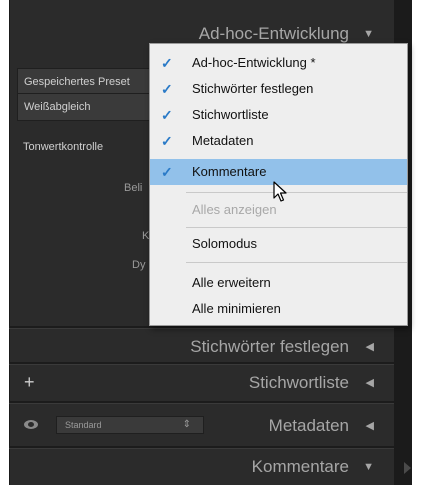  Describe the element at coordinates (230, 114) in the screenshot. I see `menu-item-label: Stichwortliste` at that location.